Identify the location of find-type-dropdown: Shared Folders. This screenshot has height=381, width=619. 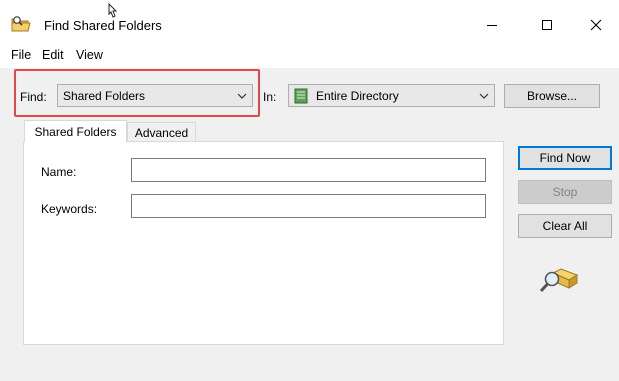
(155, 95).